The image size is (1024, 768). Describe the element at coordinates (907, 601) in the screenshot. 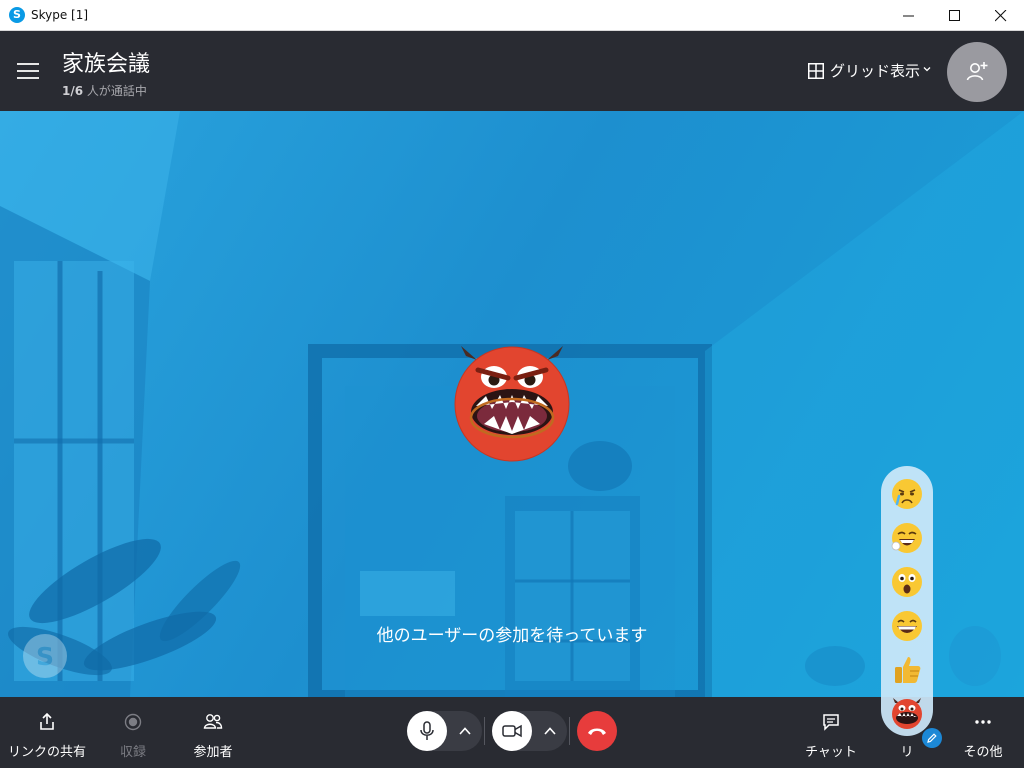

I see `reaction-picker-panel` at that location.